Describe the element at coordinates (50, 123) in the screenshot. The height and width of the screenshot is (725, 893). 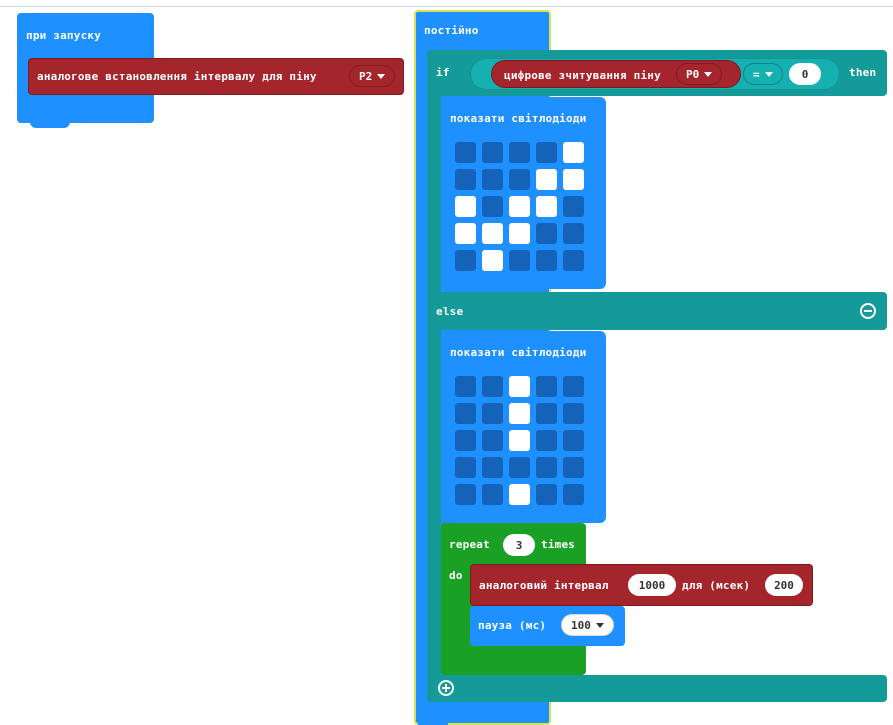
I see `on-start-notch` at that location.